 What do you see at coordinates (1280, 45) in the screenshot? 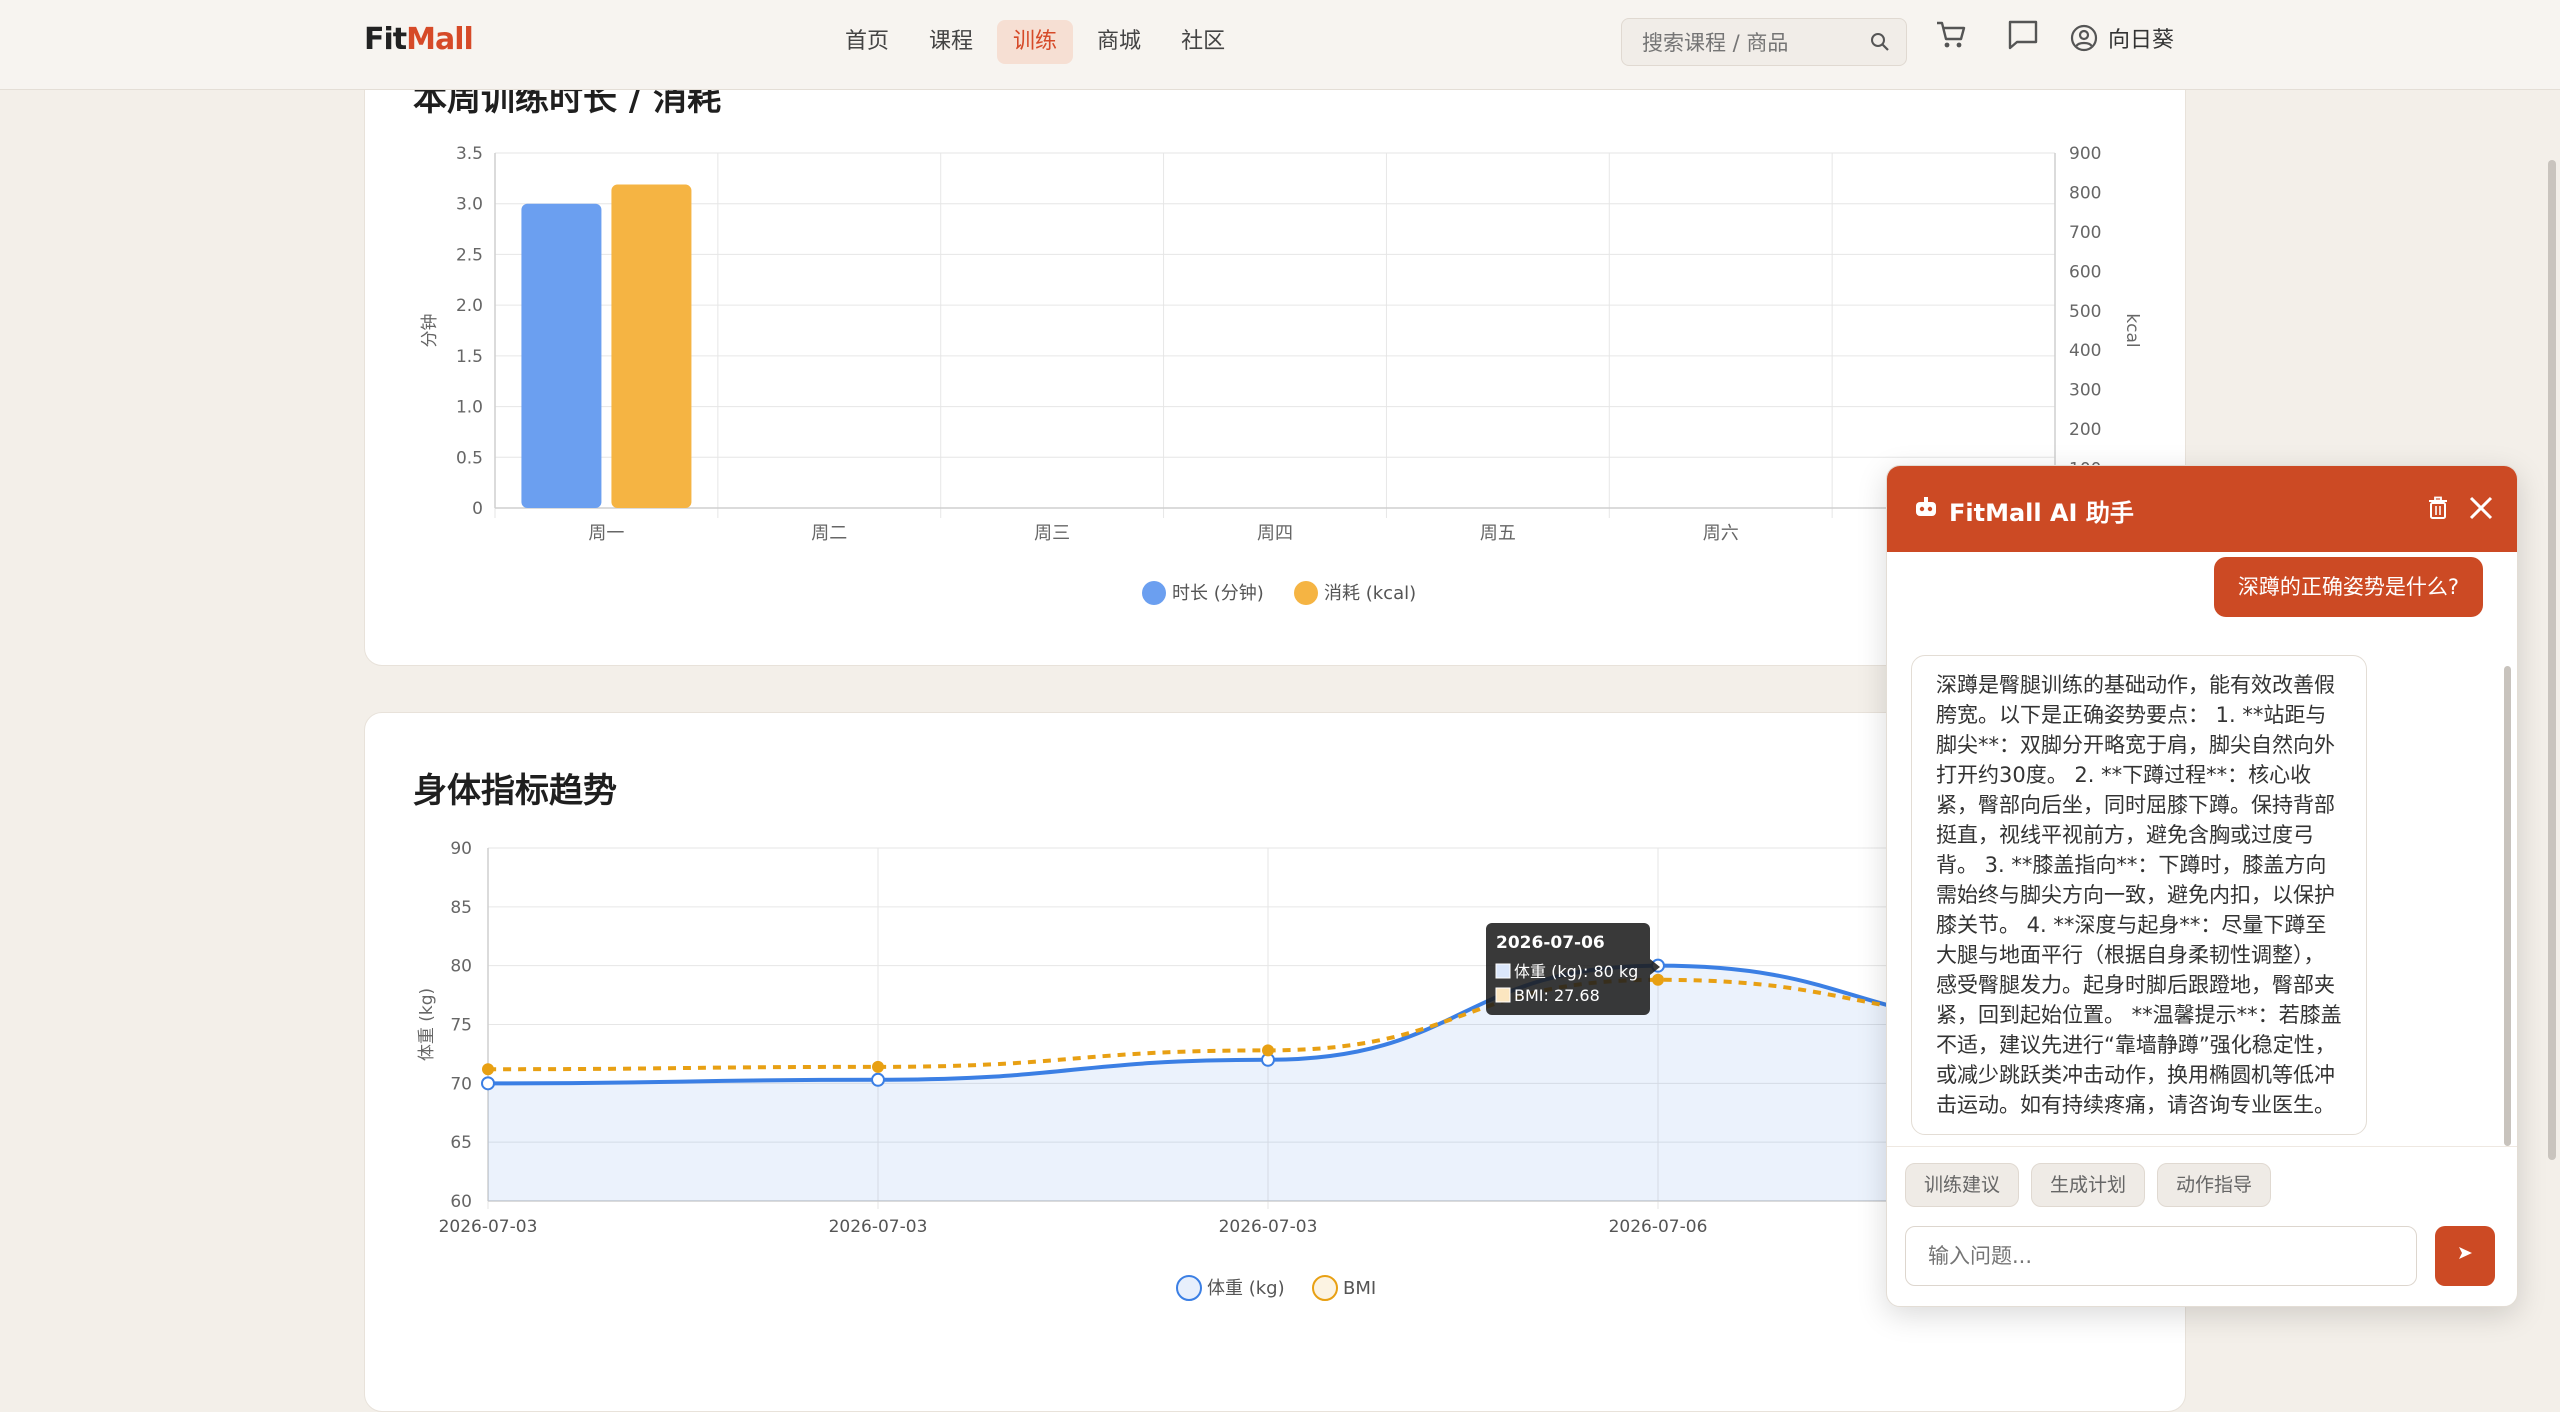
I see `top-navbar: FitMall 首页 课程 训练 商城 社区 向日葵` at bounding box center [1280, 45].